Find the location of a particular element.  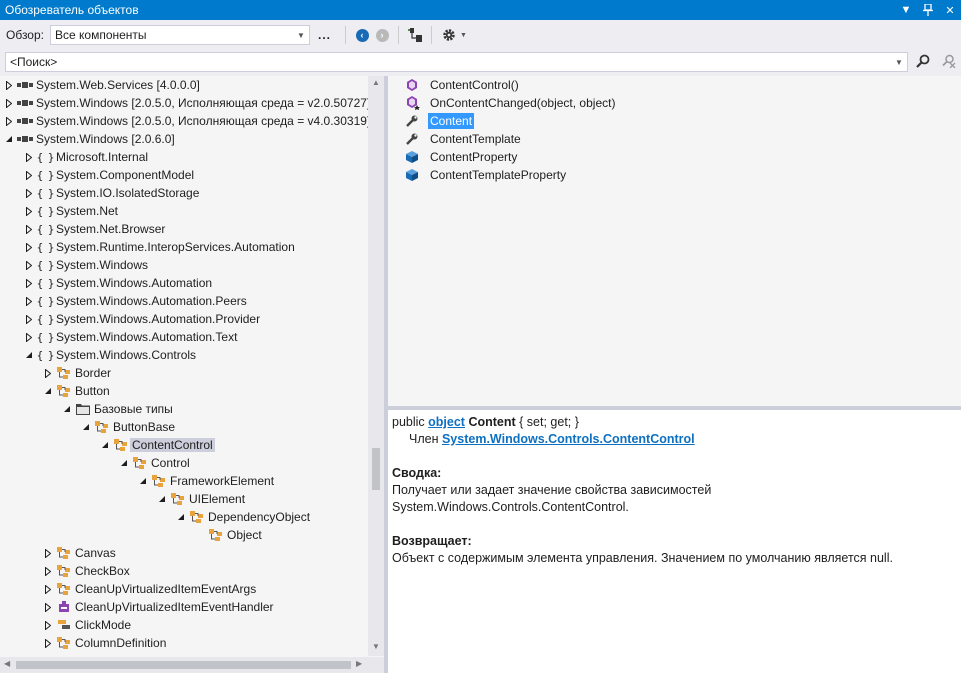

tree-horizontal-scrollbar: ◀ ▶ is located at coordinates (192, 665).